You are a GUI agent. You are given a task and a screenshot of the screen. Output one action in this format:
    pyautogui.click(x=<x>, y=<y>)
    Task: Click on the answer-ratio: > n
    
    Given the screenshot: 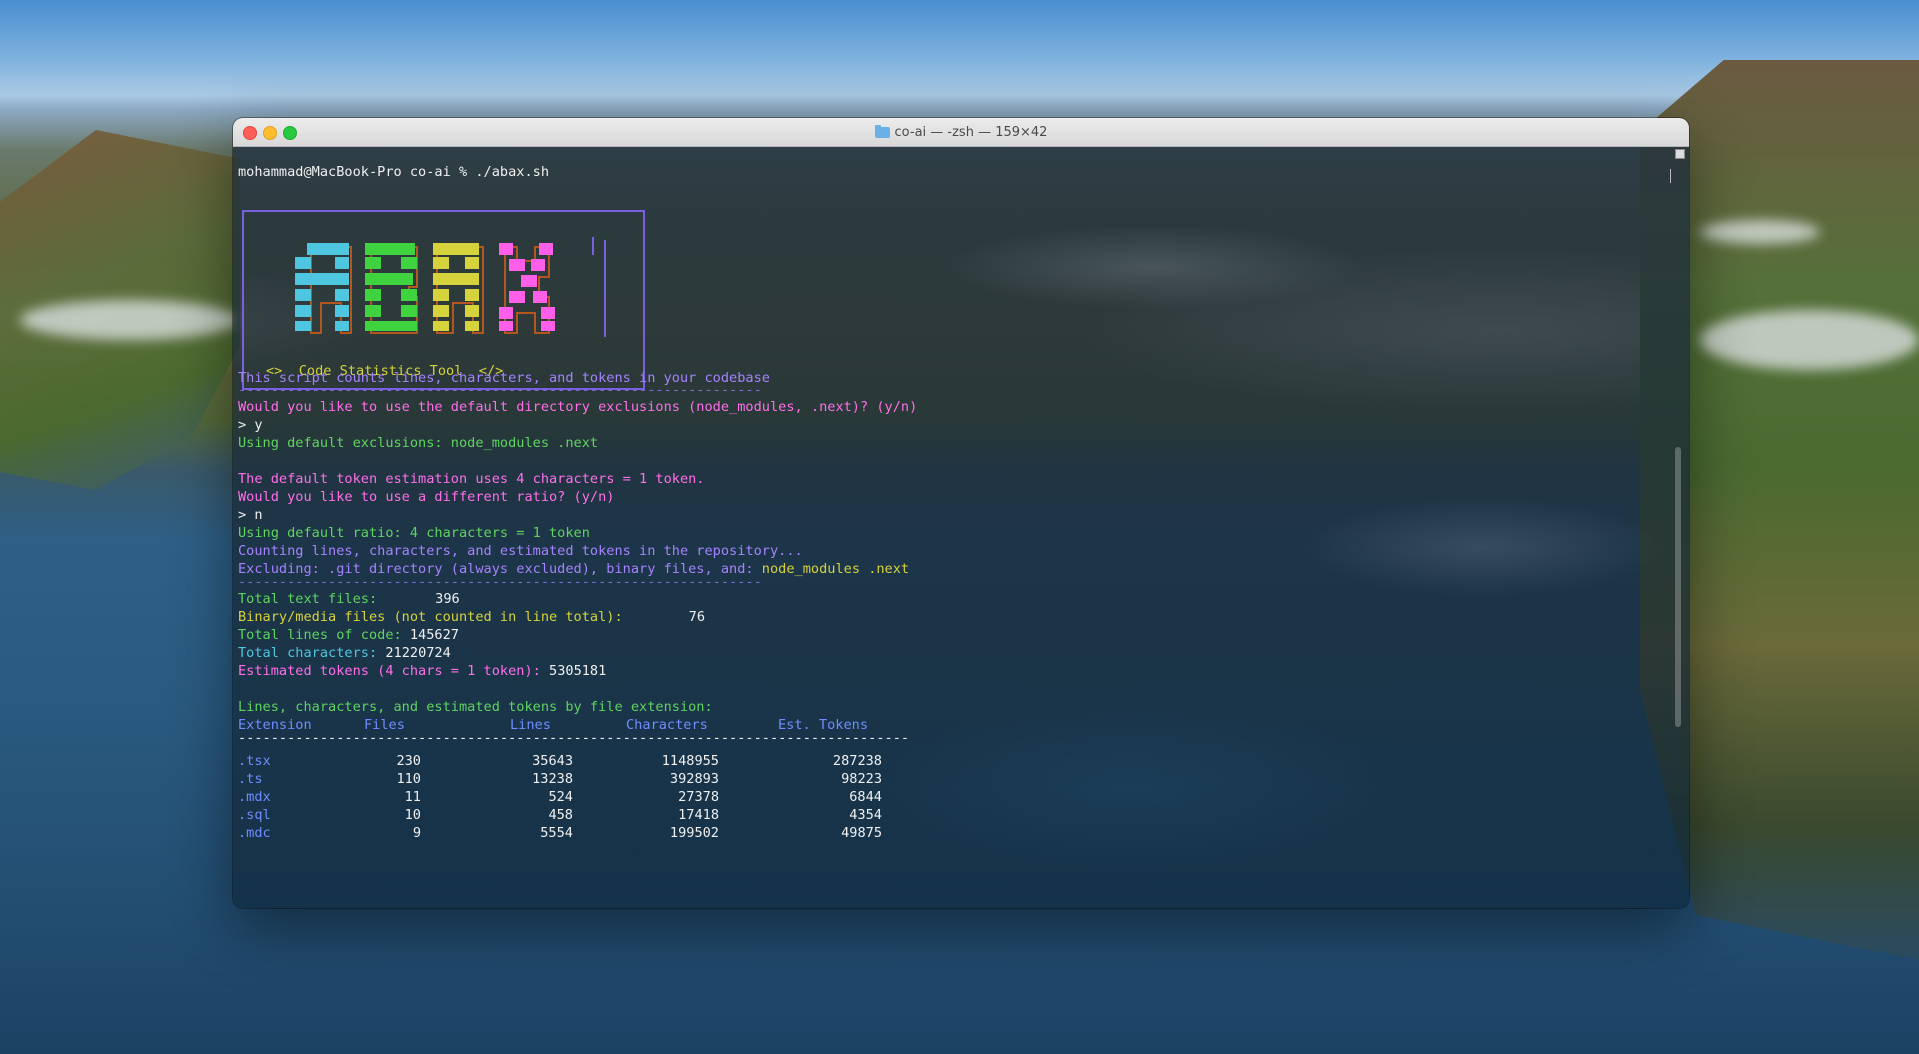 What is the action you would take?
    pyautogui.click(x=250, y=515)
    